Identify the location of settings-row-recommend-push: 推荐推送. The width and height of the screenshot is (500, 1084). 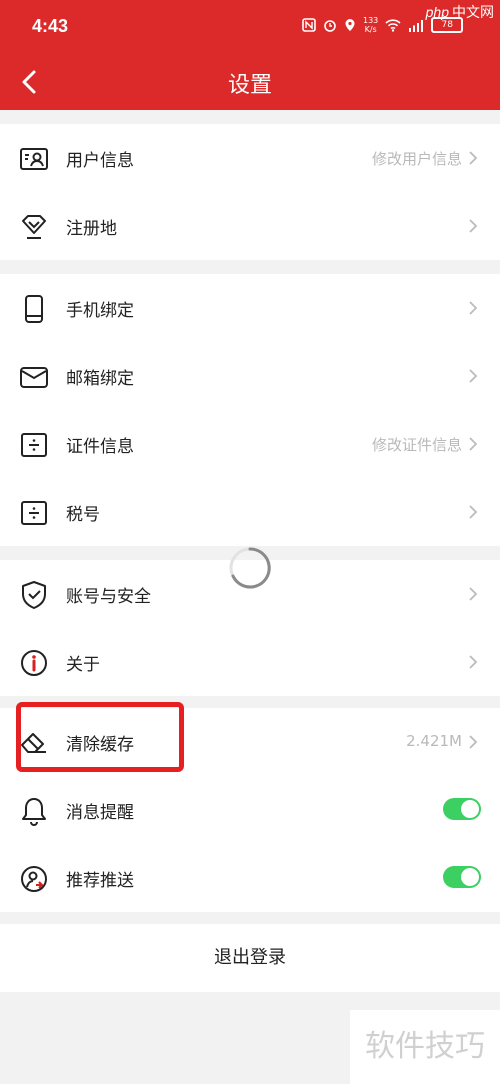
(250, 878).